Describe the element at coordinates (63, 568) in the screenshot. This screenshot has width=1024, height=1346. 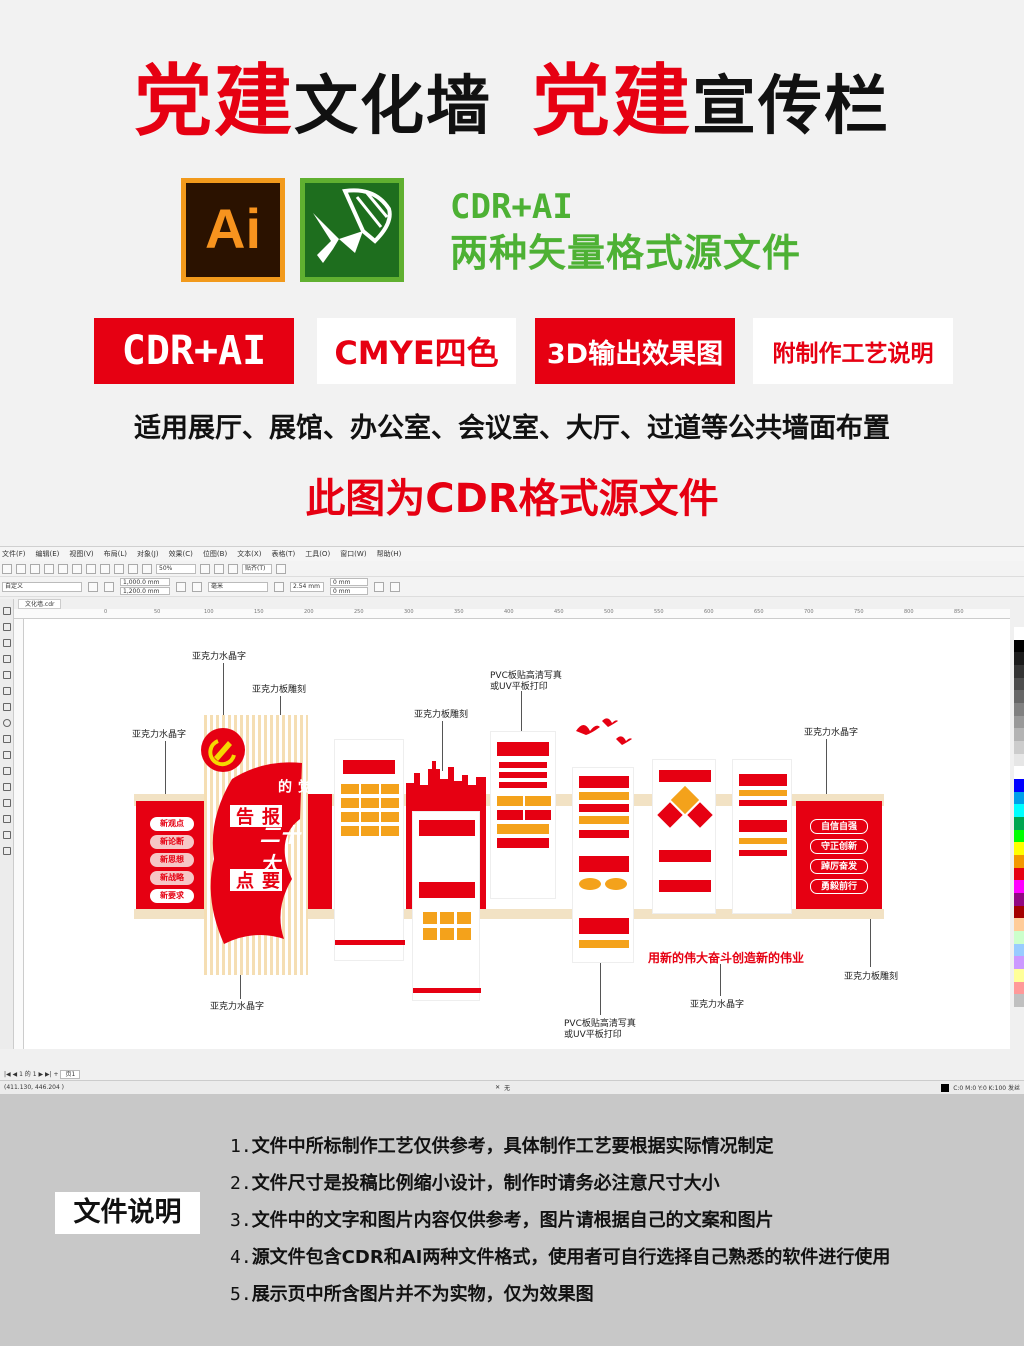
I see `cut-icon` at that location.